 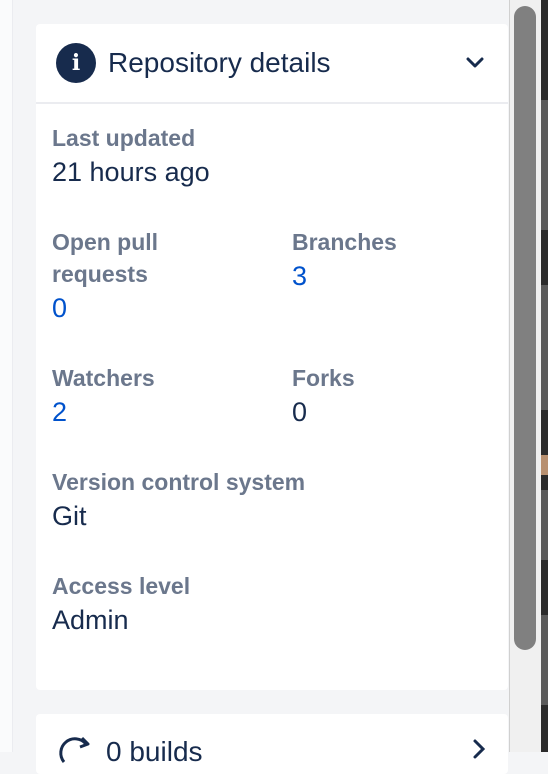 I want to click on forks-value: 0, so click(x=300, y=412).